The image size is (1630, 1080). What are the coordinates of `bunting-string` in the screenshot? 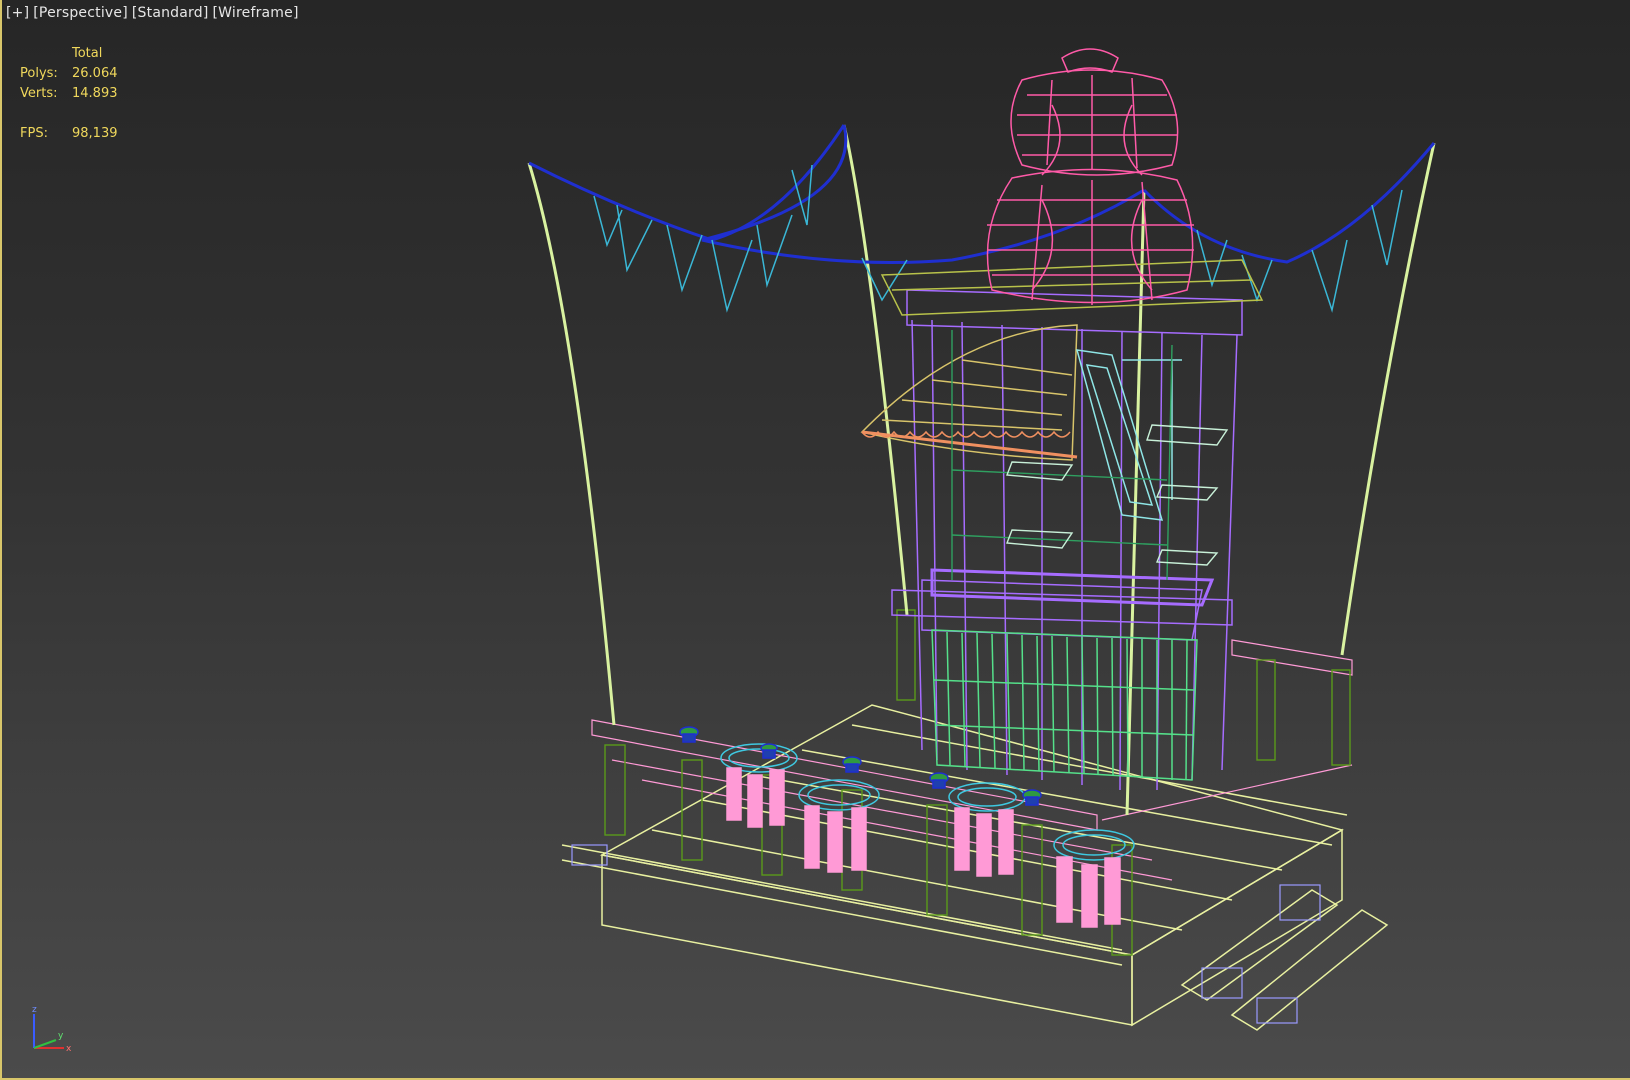 It's located at (982, 194).